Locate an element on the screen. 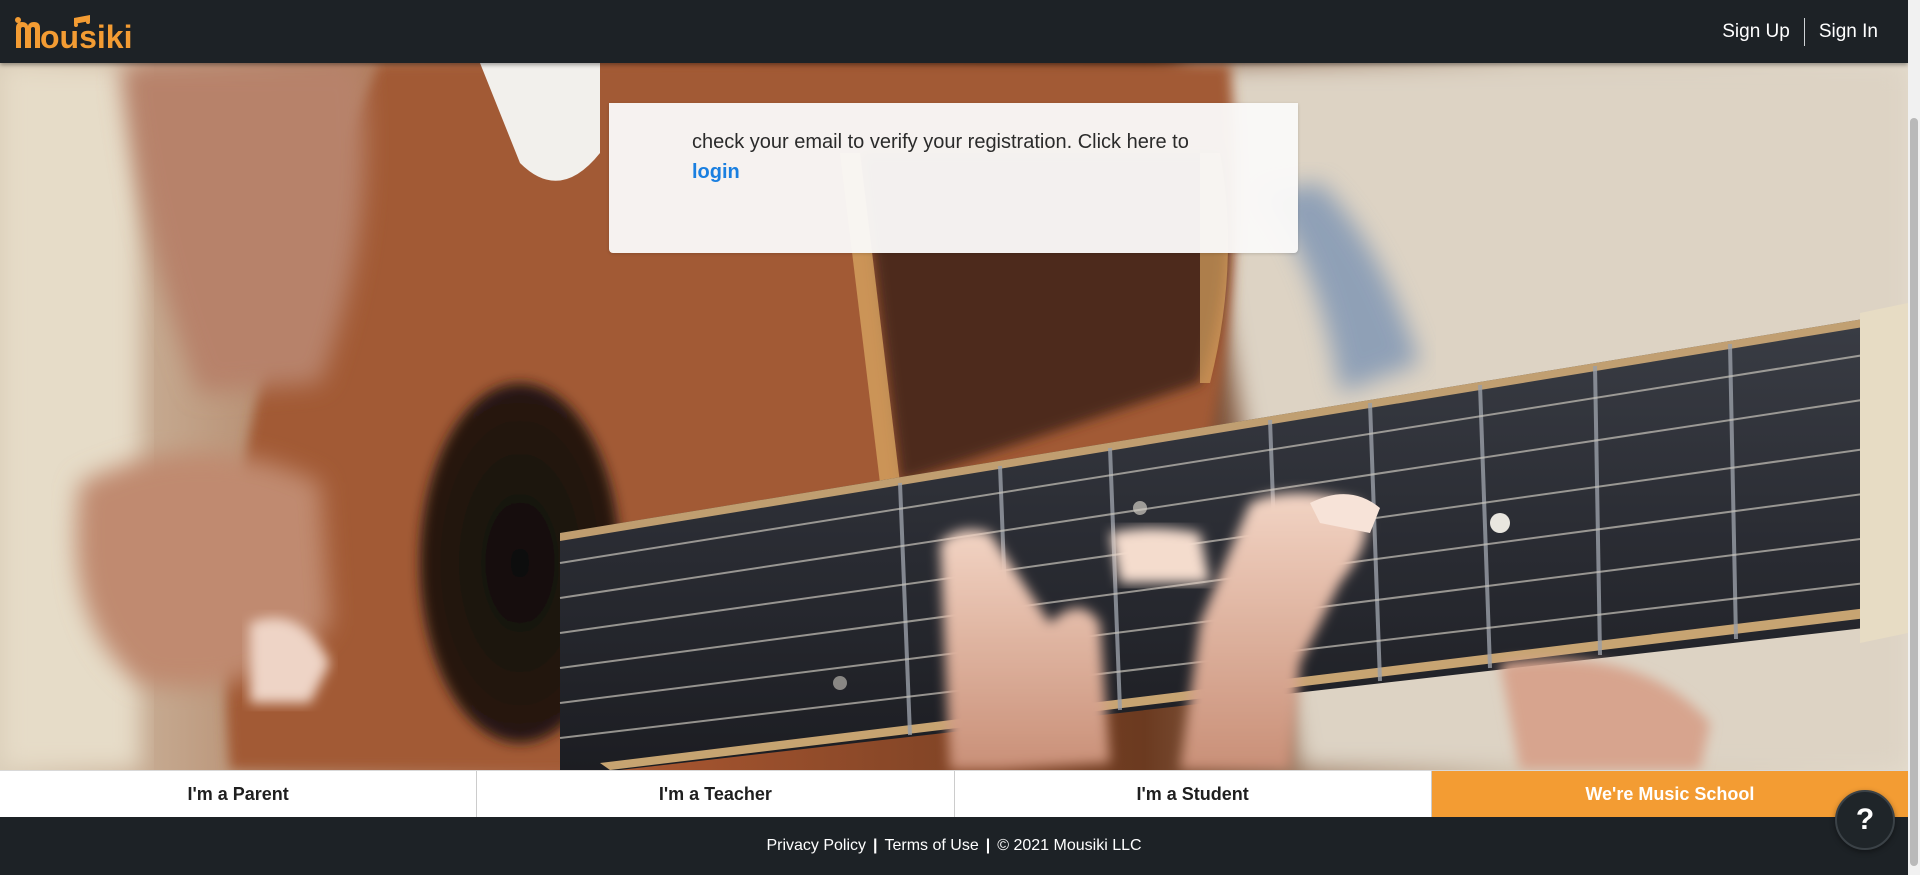 This screenshot has width=1920, height=875. mousiki-logo-icon: ousiki is located at coordinates (73, 33).